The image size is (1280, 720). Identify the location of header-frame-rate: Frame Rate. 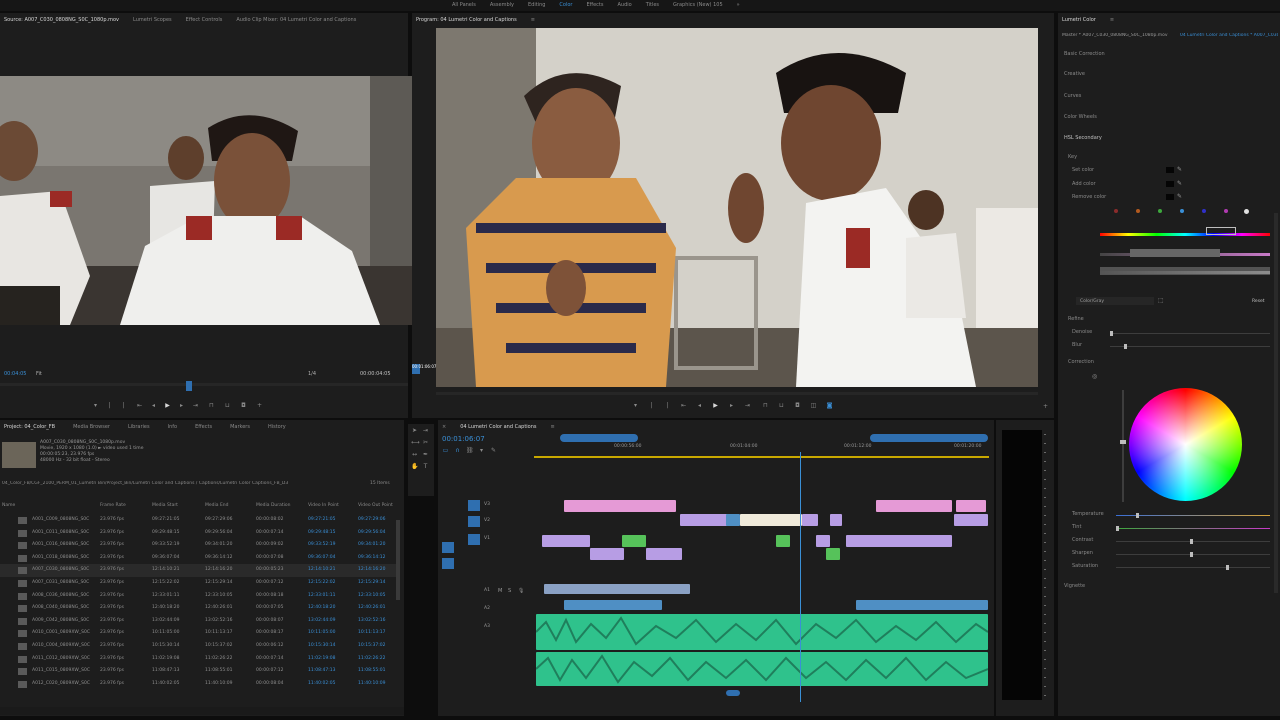
(113, 505).